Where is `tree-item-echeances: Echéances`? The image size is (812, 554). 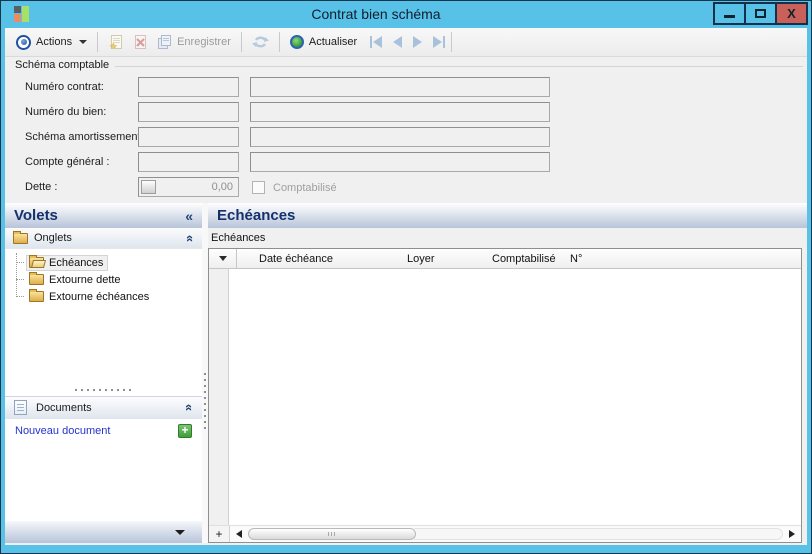 tree-item-echeances: Echéances is located at coordinates (103, 262).